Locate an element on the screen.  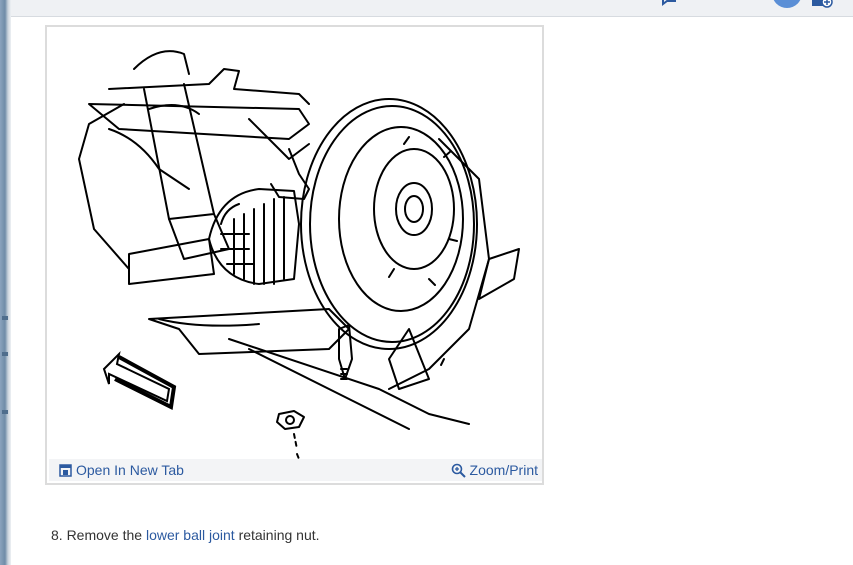
zoom-print-label: Zoom/Print is located at coordinates (503, 470).